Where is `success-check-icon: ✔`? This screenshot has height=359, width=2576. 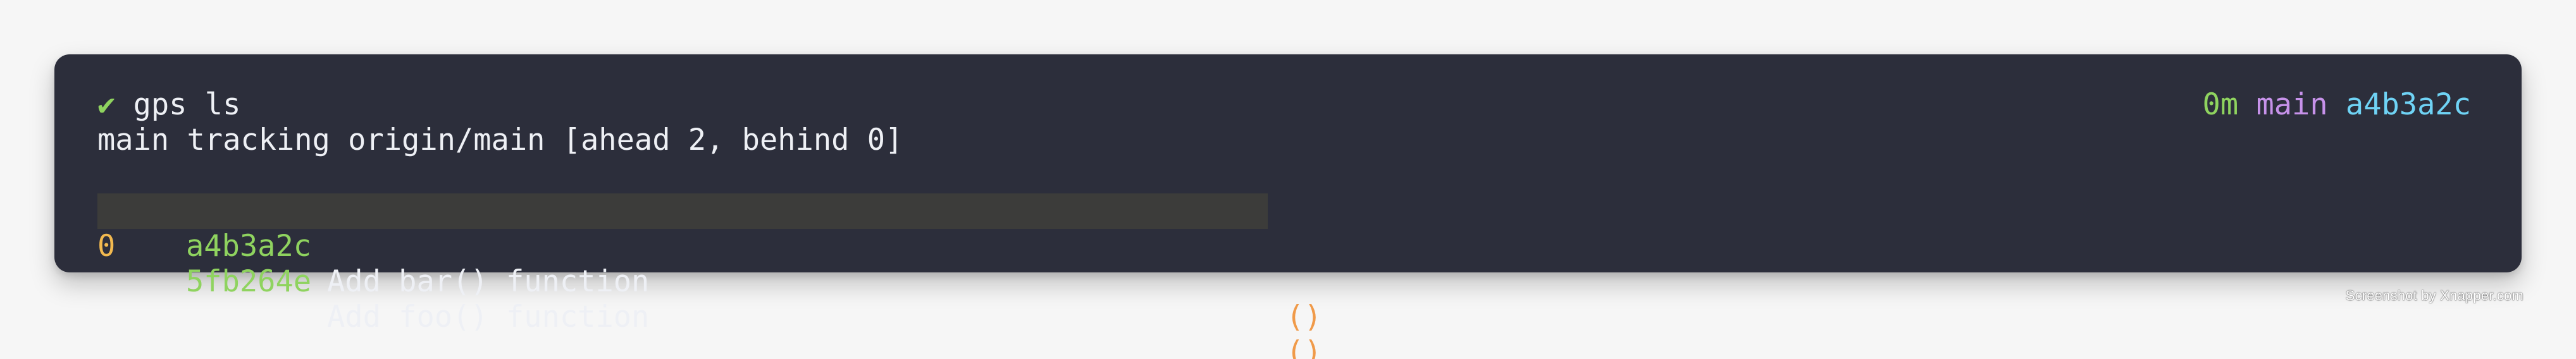 success-check-icon: ✔ is located at coordinates (106, 104).